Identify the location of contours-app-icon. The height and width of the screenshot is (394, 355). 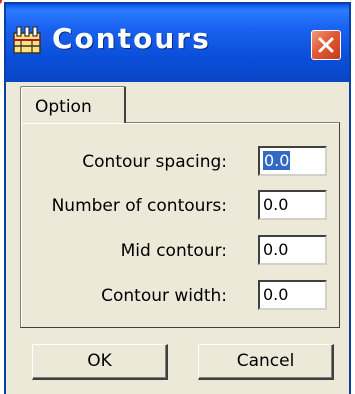
(27, 40).